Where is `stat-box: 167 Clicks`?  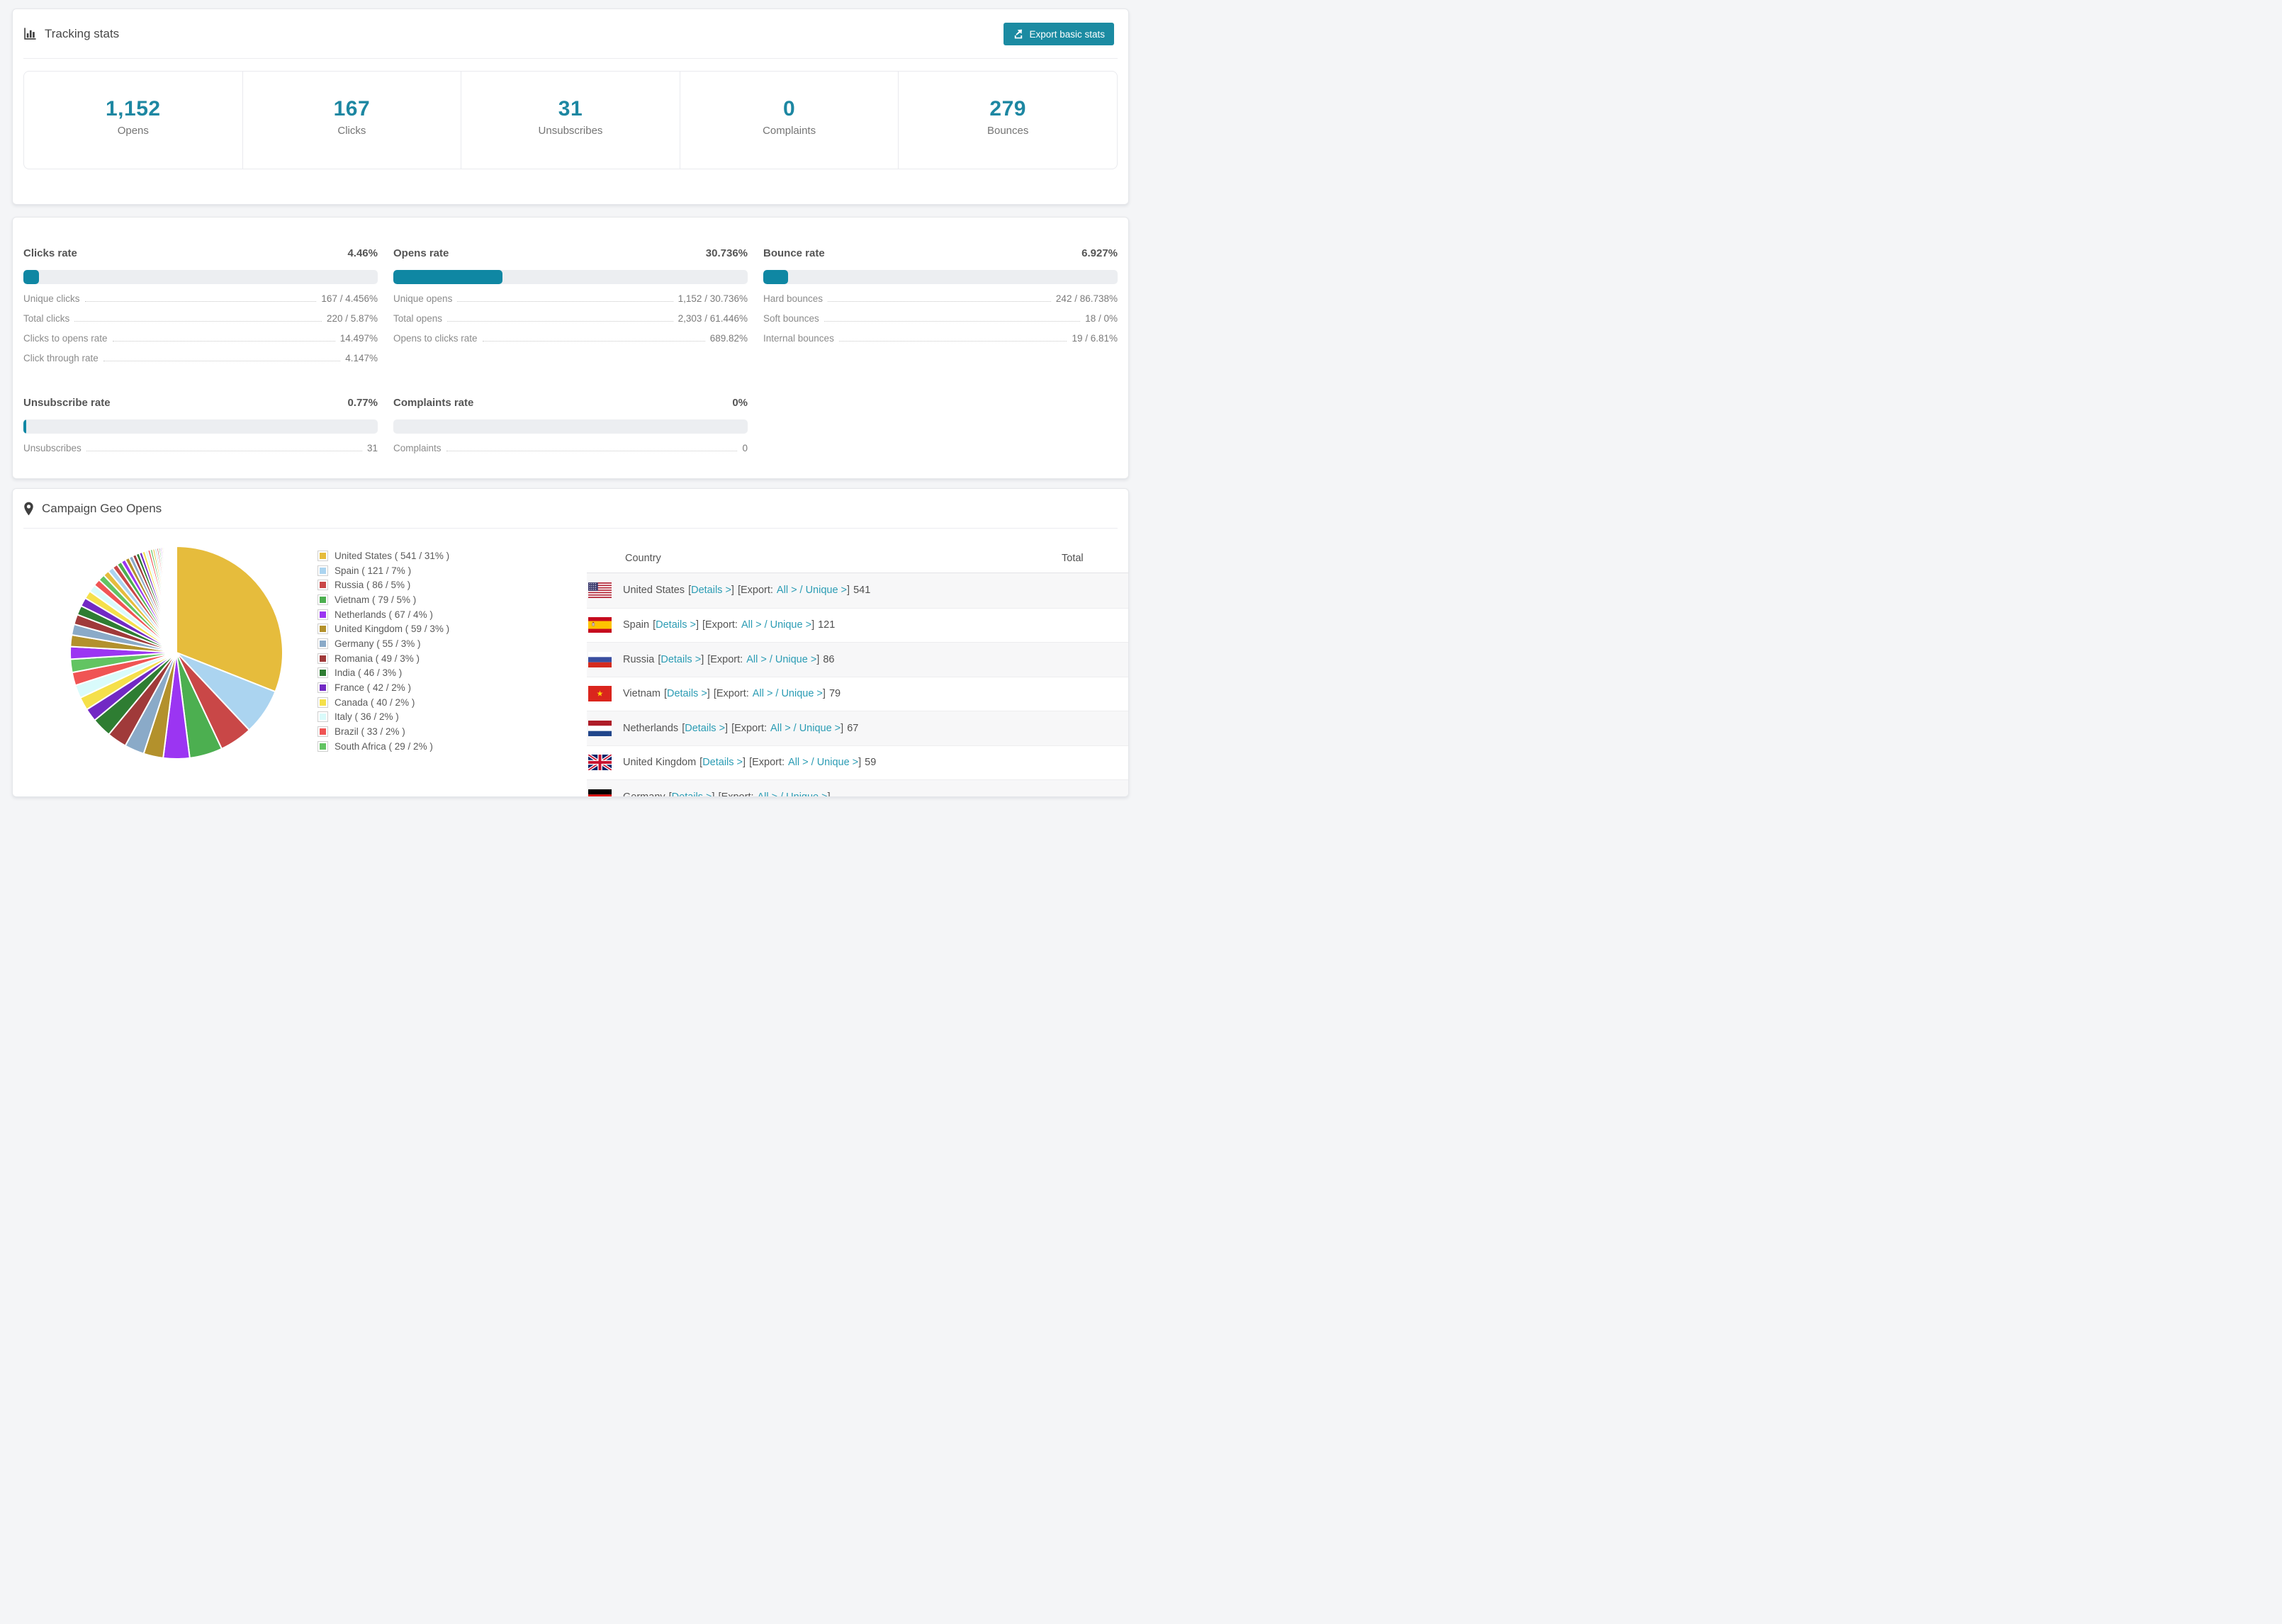
stat-box: 167 Clicks is located at coordinates (352, 120).